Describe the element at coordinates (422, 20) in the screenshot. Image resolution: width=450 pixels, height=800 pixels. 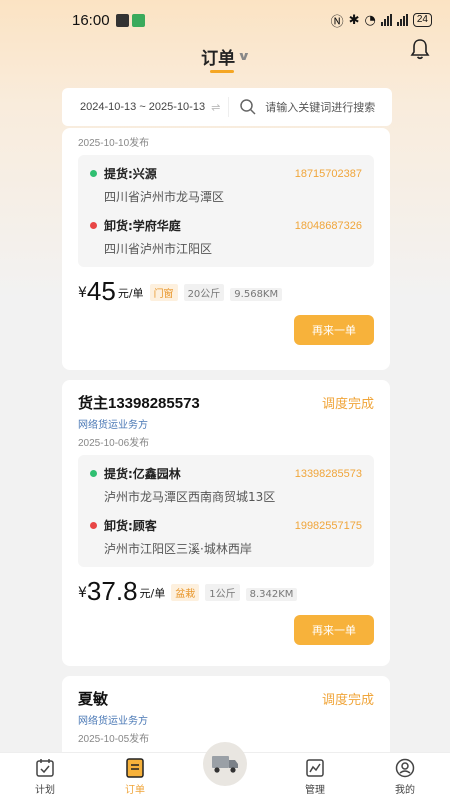
I see `battery-icon: 24` at that location.